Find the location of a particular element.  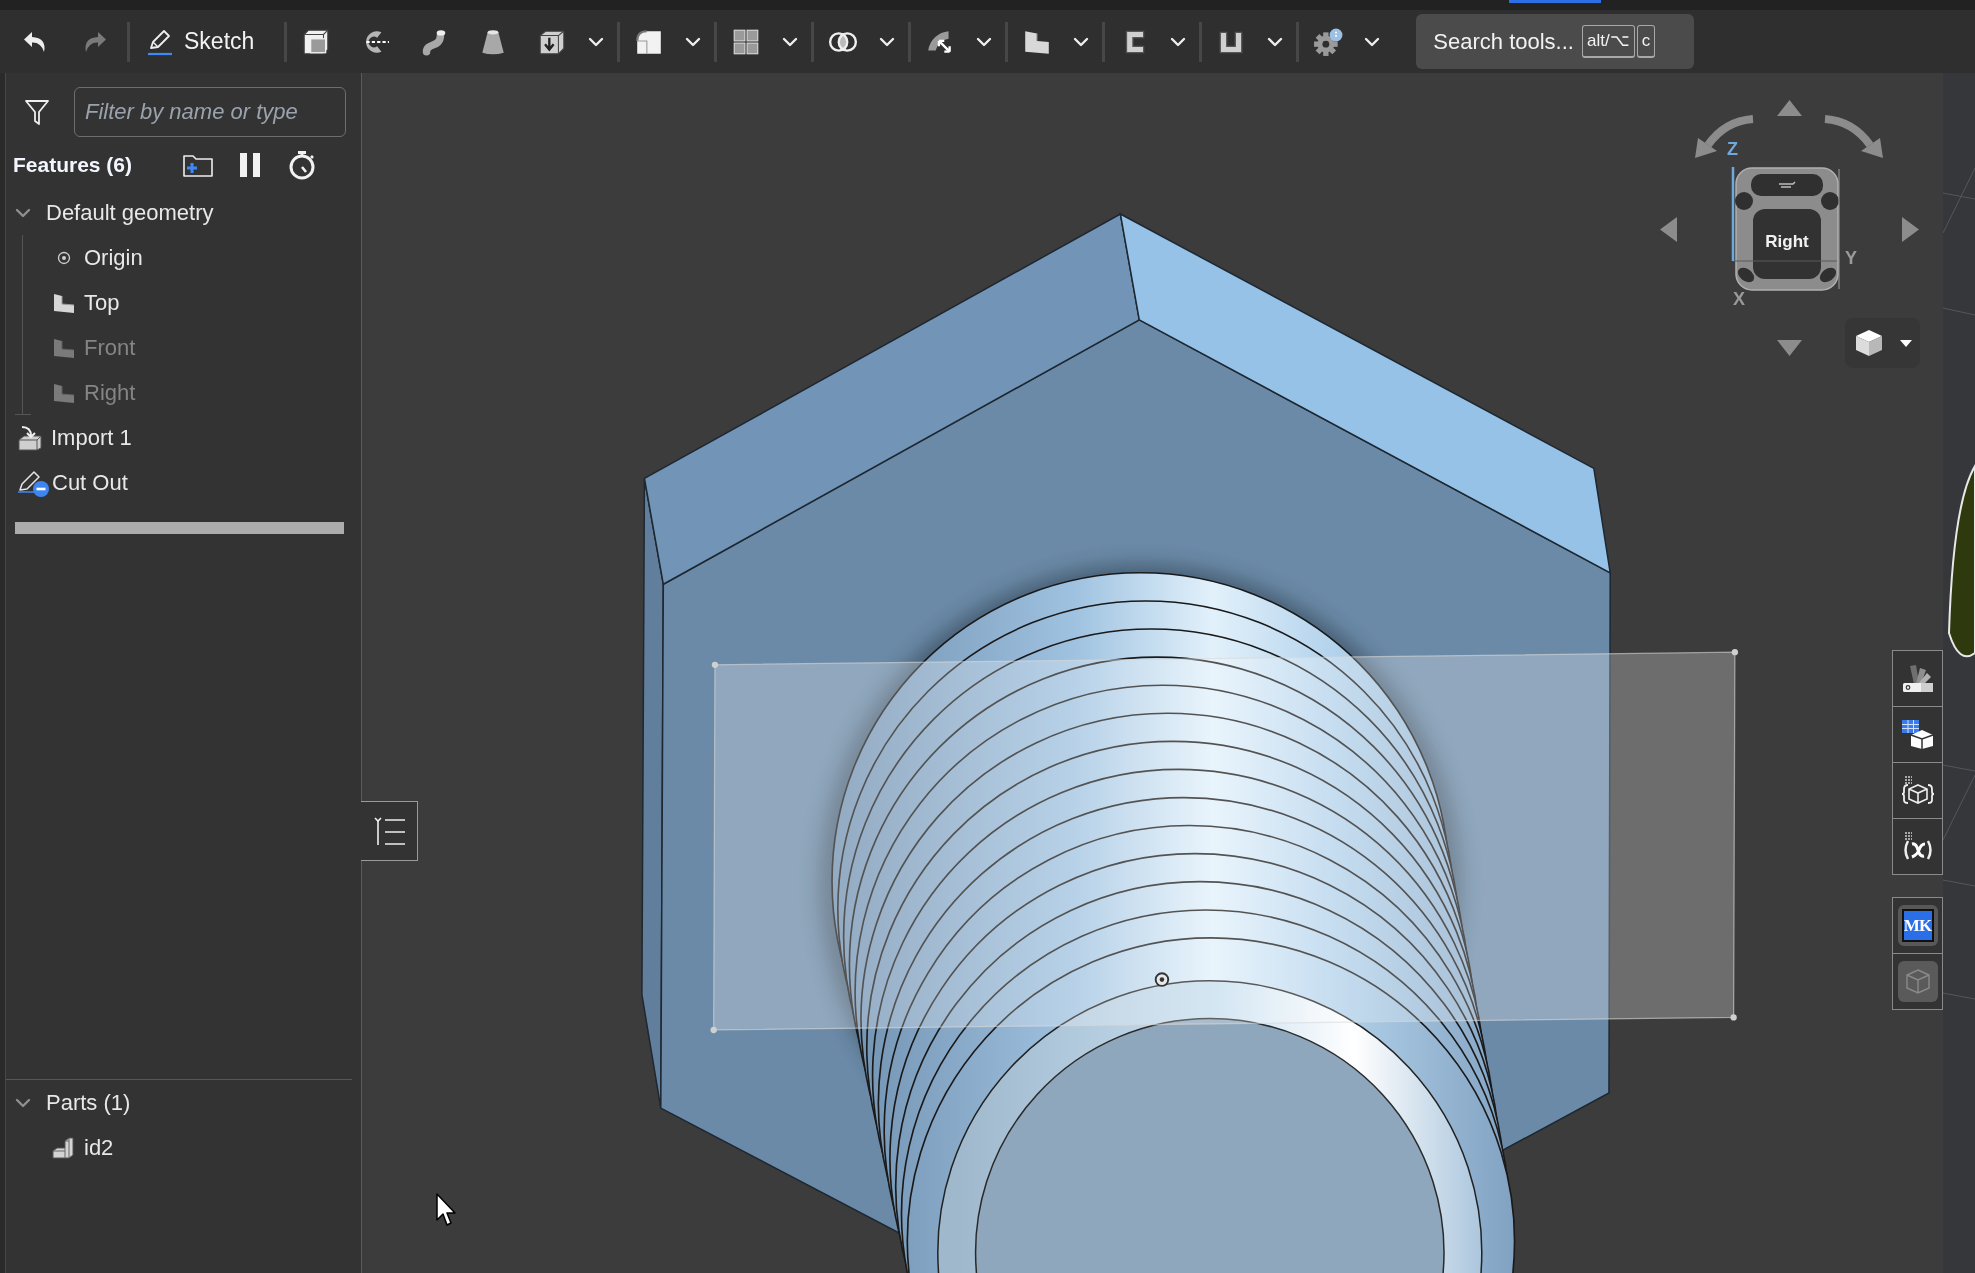

braces-cube-icon is located at coordinates (1917, 790).